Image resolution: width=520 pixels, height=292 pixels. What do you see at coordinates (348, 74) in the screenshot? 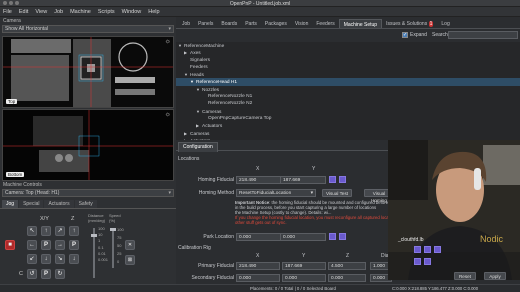
I see `tree-item: ▼ Heads` at bounding box center [348, 74].